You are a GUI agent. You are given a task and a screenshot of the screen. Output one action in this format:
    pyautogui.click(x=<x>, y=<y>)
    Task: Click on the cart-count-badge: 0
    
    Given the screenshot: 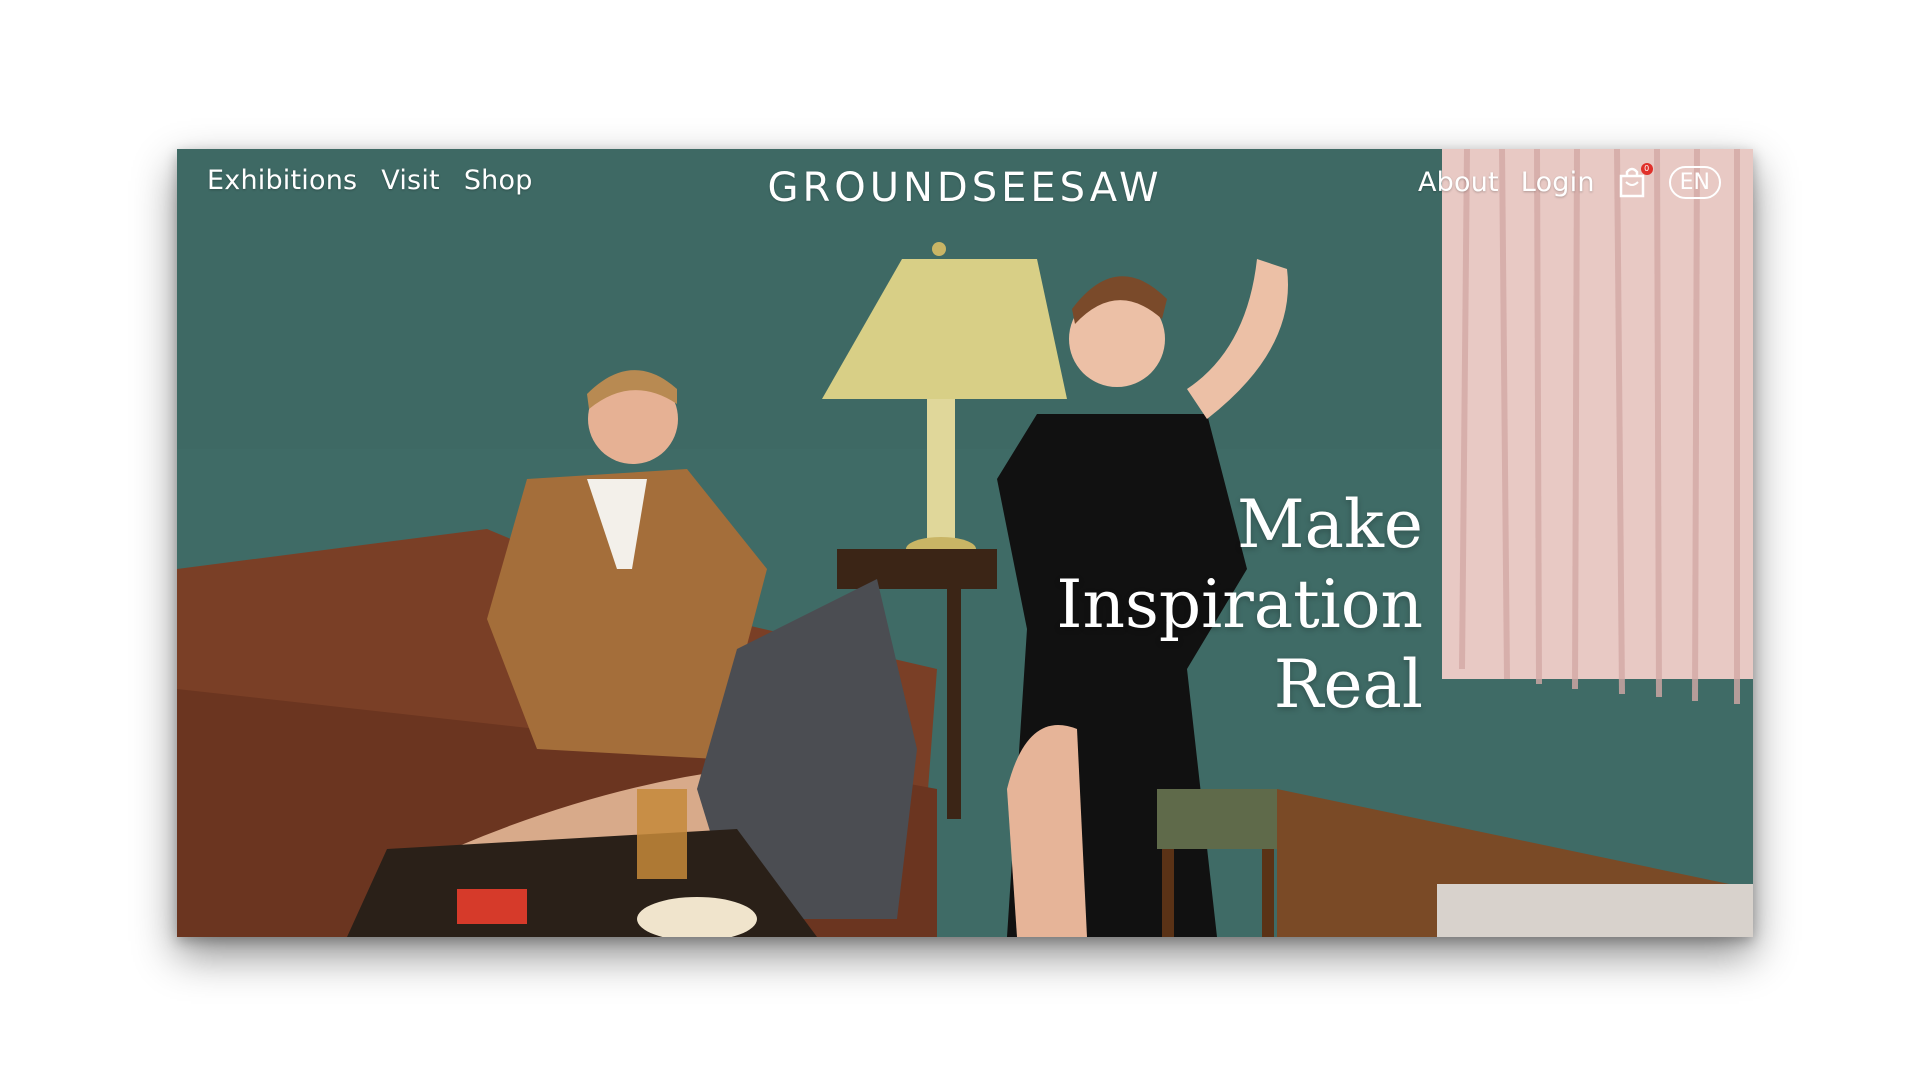 What is the action you would take?
    pyautogui.click(x=1646, y=169)
    